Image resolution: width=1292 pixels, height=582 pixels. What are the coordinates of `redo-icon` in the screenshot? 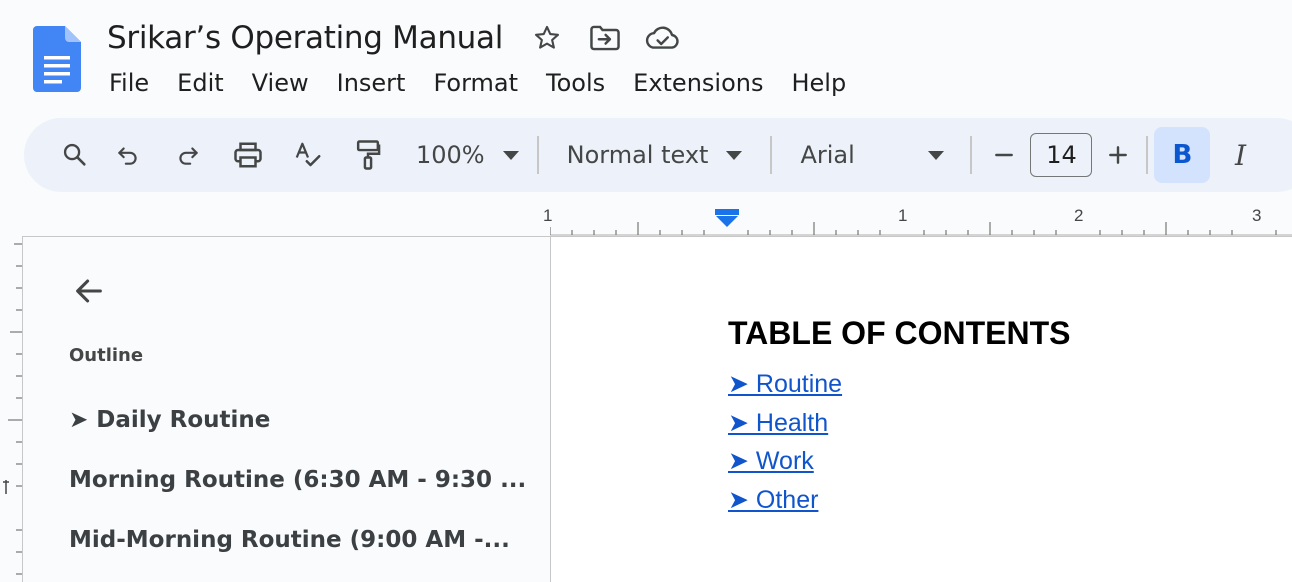 It's located at (188, 156).